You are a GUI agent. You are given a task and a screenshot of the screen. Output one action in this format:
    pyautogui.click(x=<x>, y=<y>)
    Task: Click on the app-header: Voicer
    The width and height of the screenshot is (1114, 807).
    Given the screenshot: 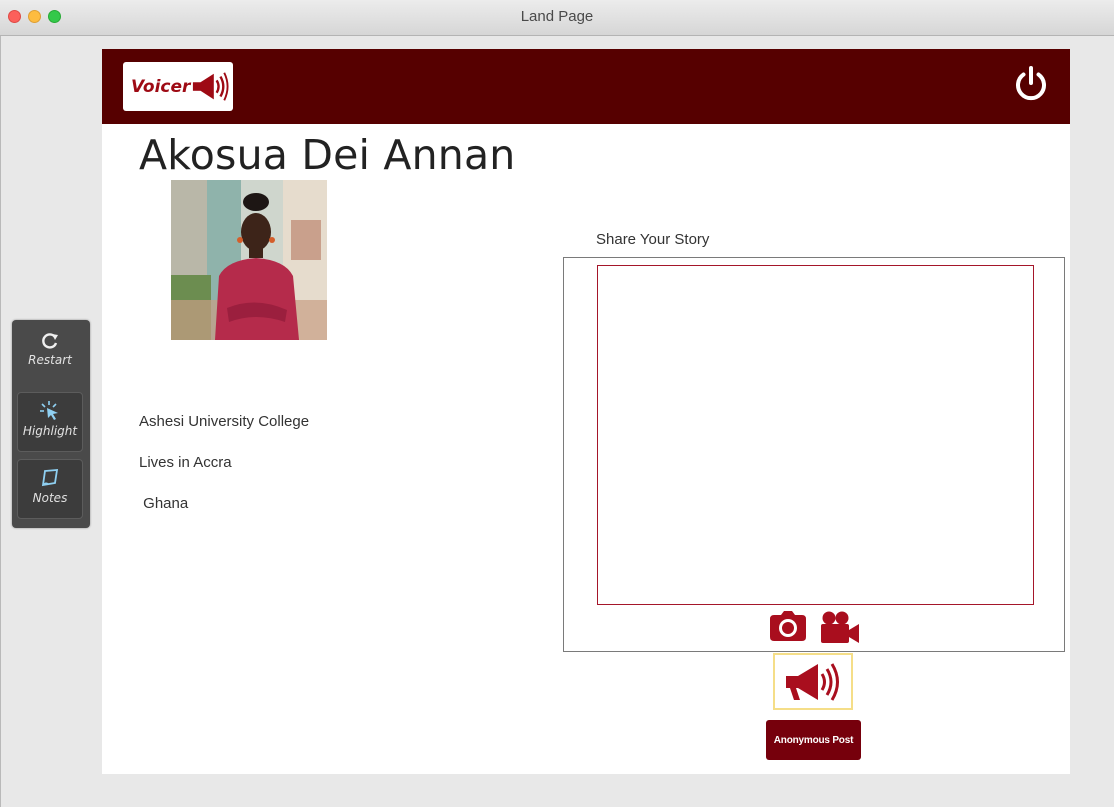 What is the action you would take?
    pyautogui.click(x=586, y=86)
    